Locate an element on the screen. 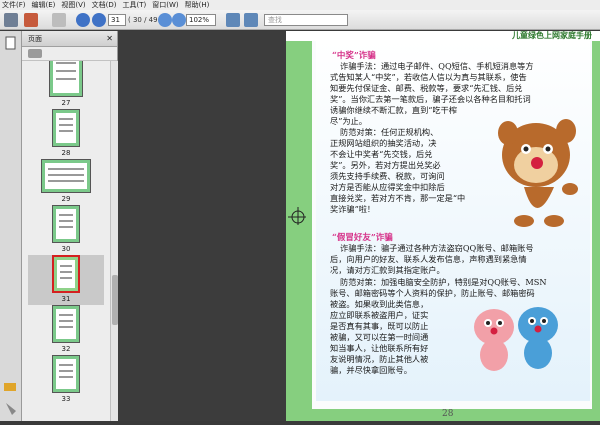 The width and height of the screenshot is (600, 425). toolbar: 31 ( 30 / 49 ) 102% 查找 is located at coordinates (300, 20).